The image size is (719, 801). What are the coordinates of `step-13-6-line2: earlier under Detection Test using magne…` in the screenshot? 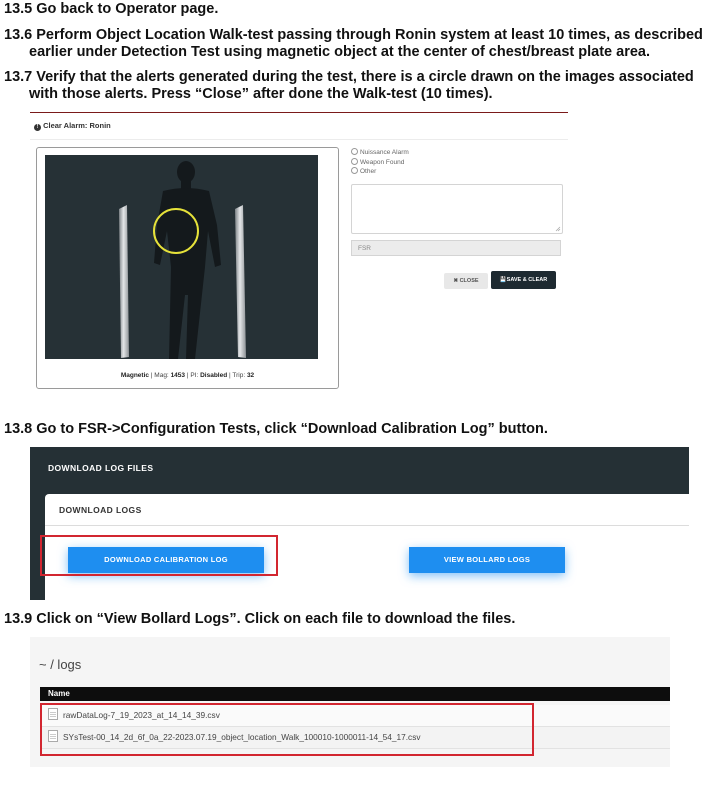 It's located at (339, 52).